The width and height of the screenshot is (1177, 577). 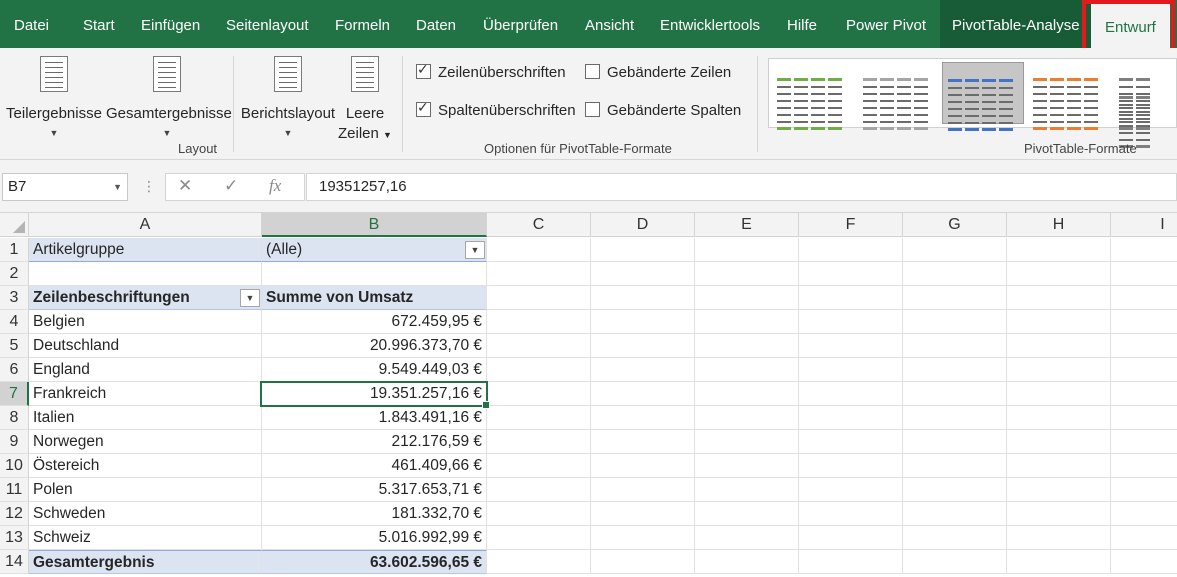 I want to click on tab-einfuegen: Einfügen, so click(x=170, y=24).